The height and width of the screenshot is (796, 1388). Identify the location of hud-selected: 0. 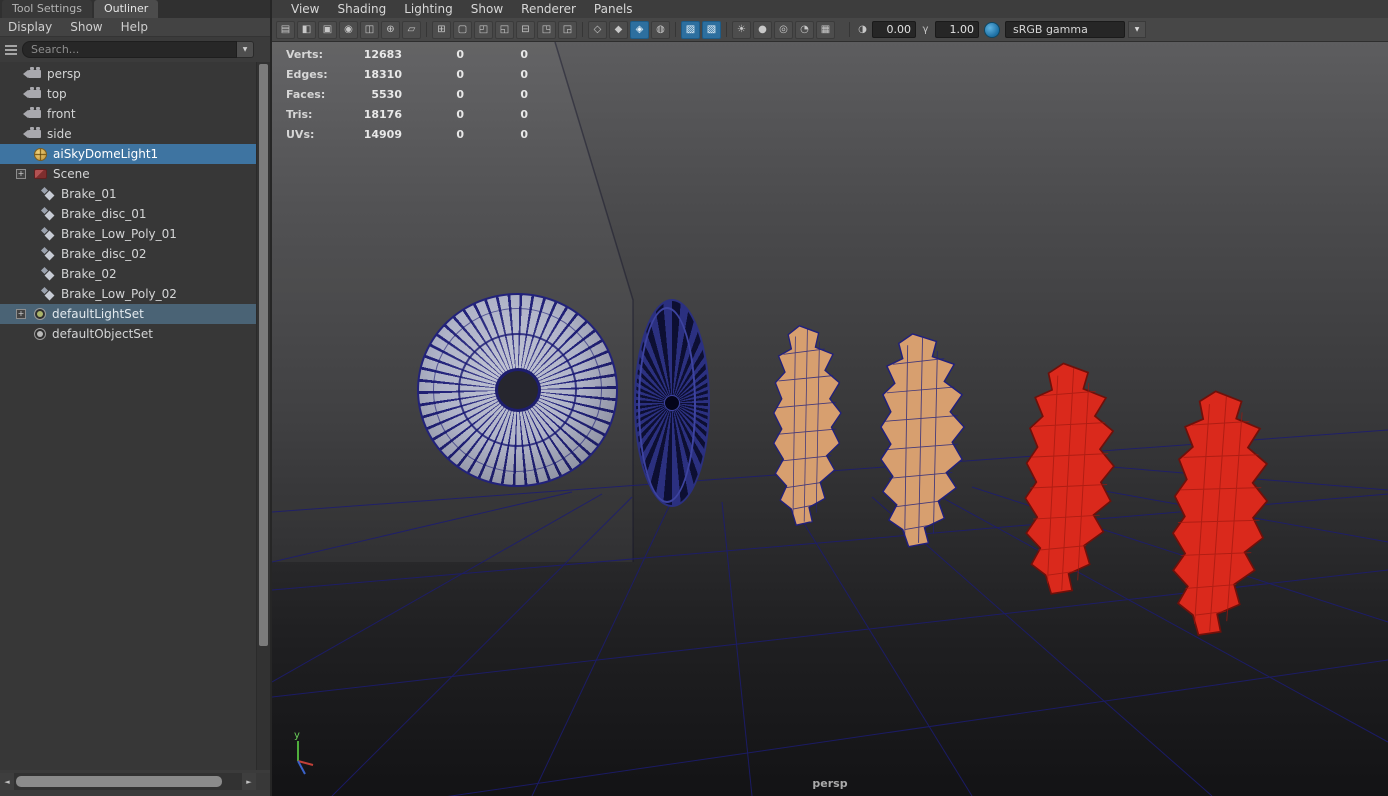
(460, 114).